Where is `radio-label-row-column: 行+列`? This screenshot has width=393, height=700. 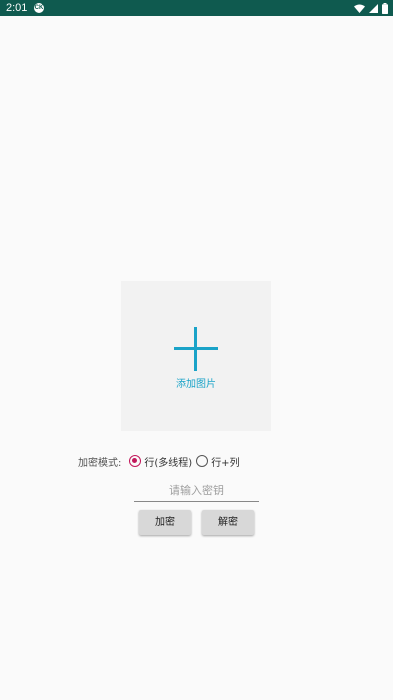 radio-label-row-column: 行+列 is located at coordinates (225, 461).